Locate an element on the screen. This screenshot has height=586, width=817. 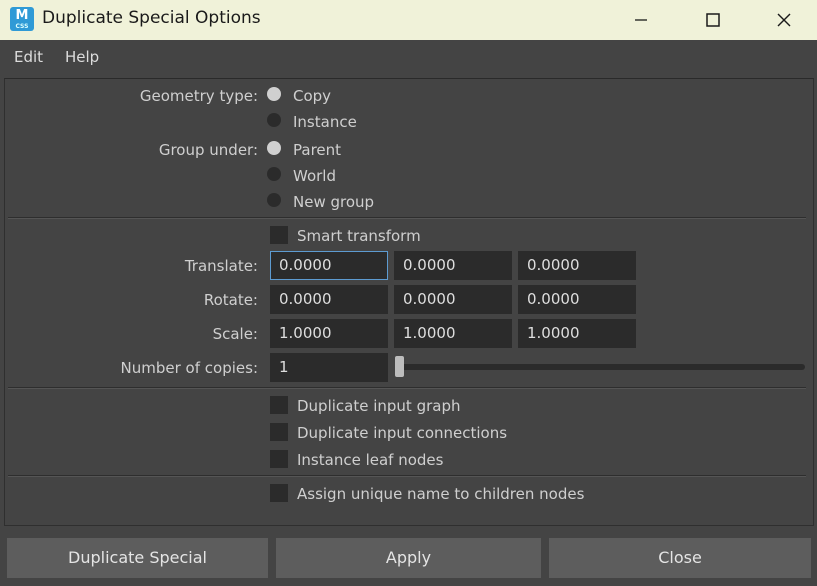
maximize-button is located at coordinates (713, 20).